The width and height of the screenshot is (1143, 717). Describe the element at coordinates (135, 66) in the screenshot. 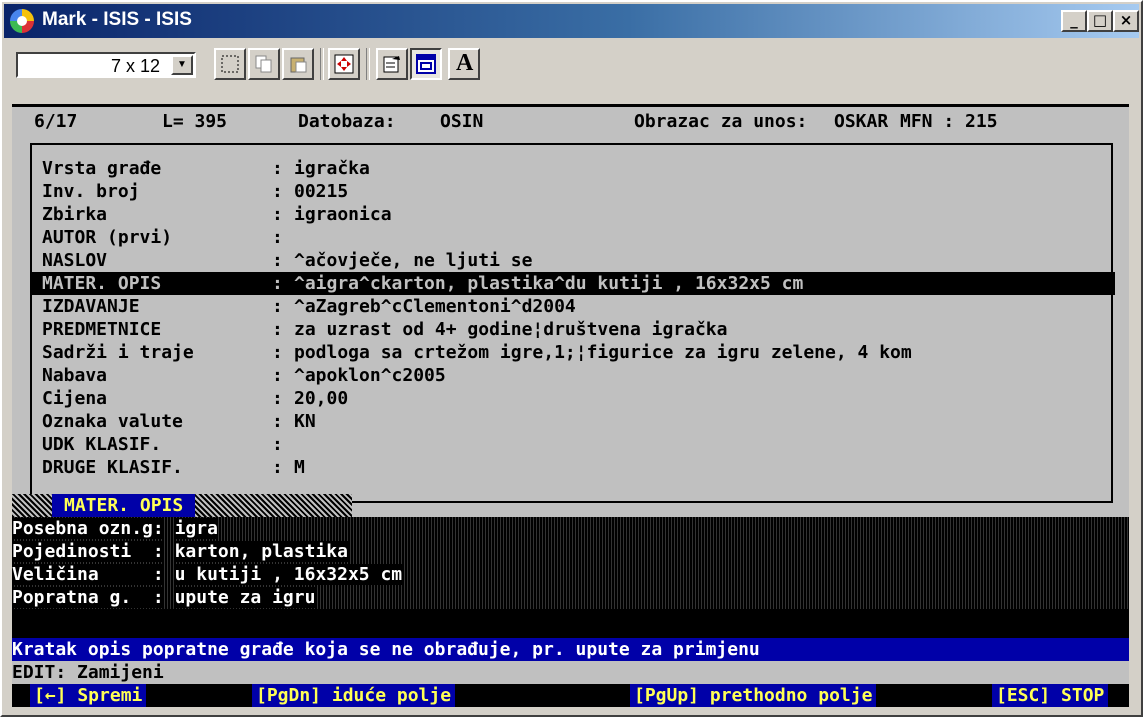

I see `font-size-value: 7 x 12` at that location.